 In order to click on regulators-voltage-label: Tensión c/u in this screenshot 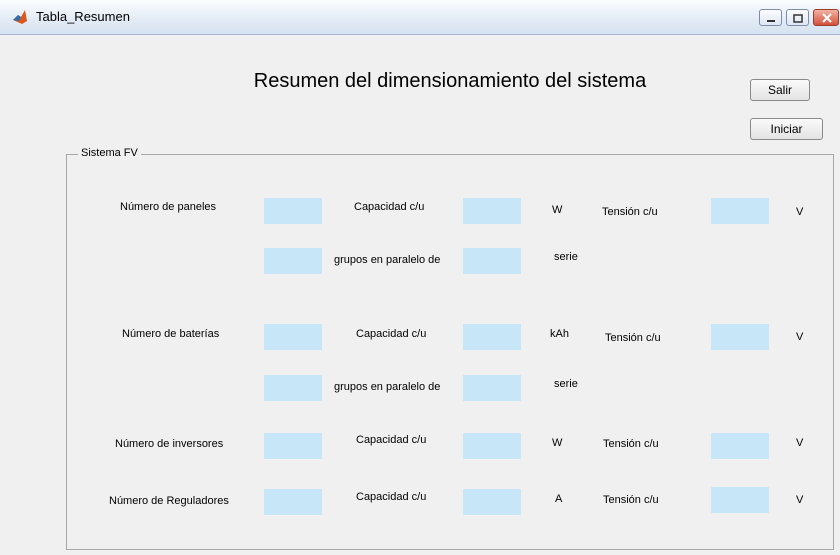, I will do `click(631, 500)`.